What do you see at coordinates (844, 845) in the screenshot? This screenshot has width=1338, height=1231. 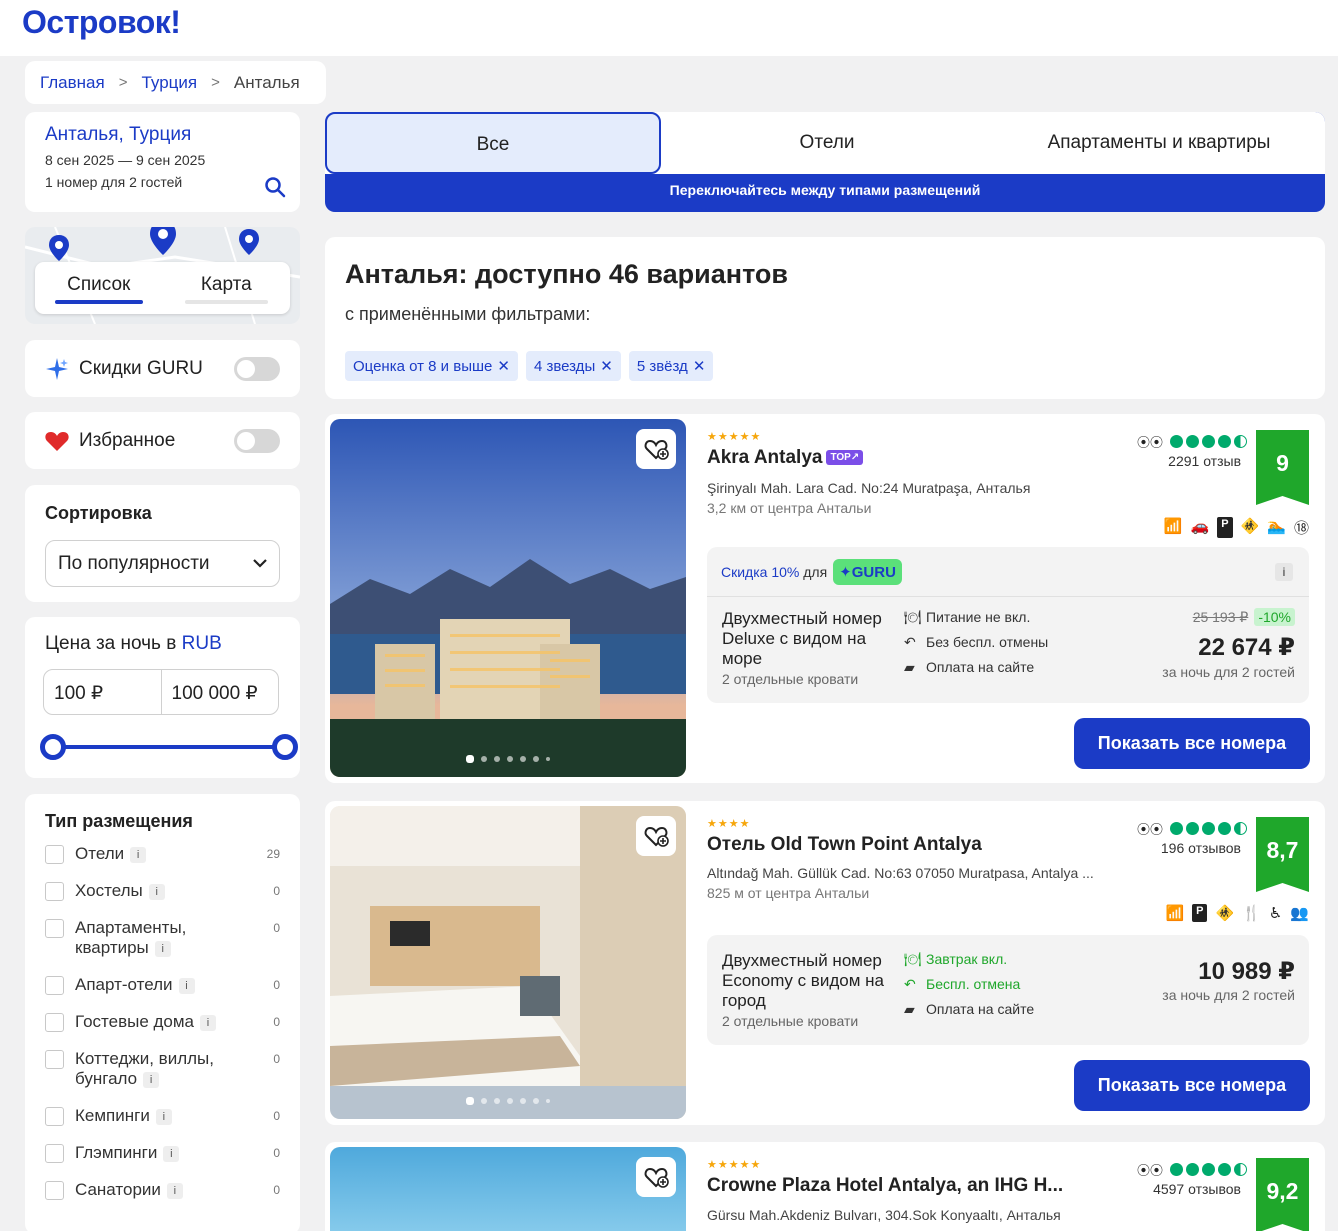 I see `hotel-name: Отель Old Town Point Antalya` at bounding box center [844, 845].